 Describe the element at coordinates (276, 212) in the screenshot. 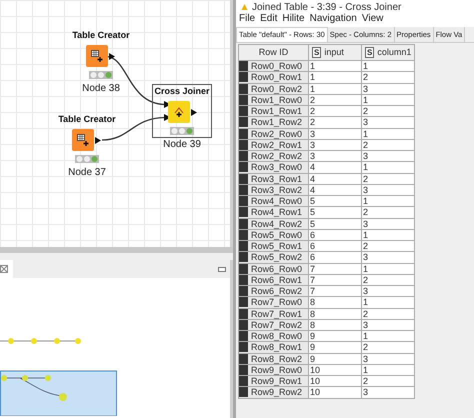

I see `row-id-cell: Row4_Row1` at that location.